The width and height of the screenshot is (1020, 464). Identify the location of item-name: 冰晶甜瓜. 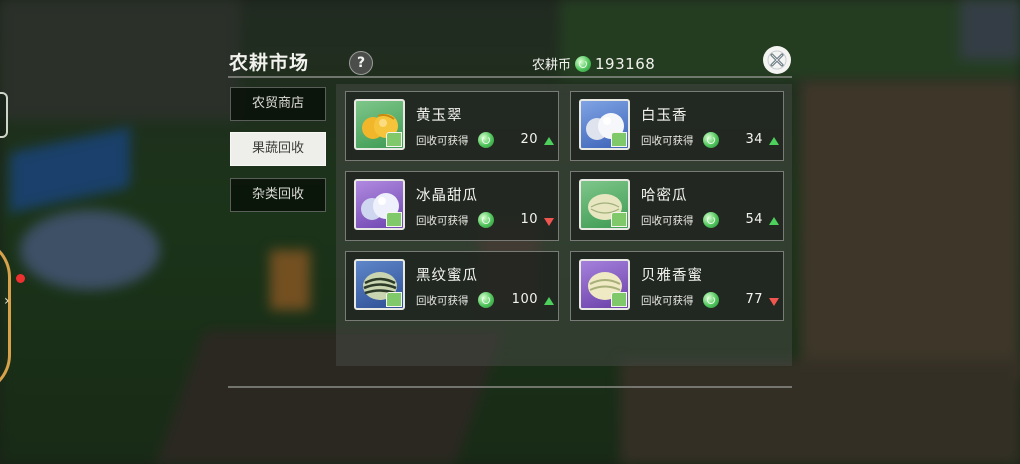
(447, 196).